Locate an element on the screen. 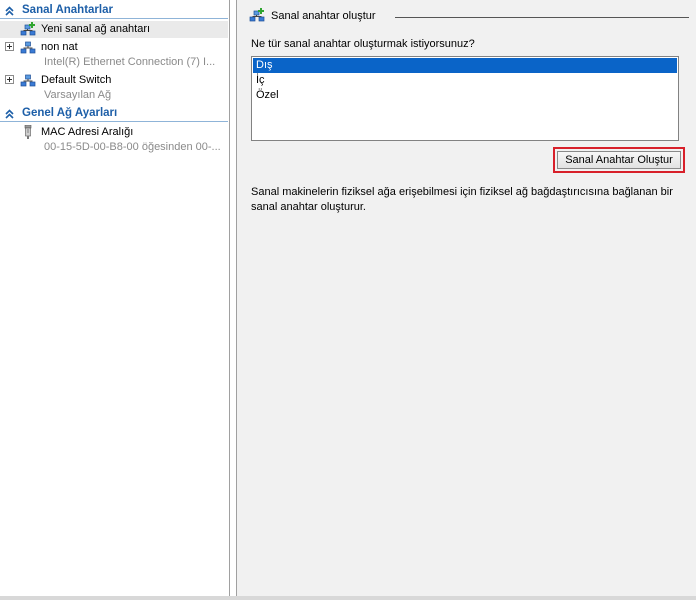  sidebar-item-label: Default Switch is located at coordinates (76, 80).